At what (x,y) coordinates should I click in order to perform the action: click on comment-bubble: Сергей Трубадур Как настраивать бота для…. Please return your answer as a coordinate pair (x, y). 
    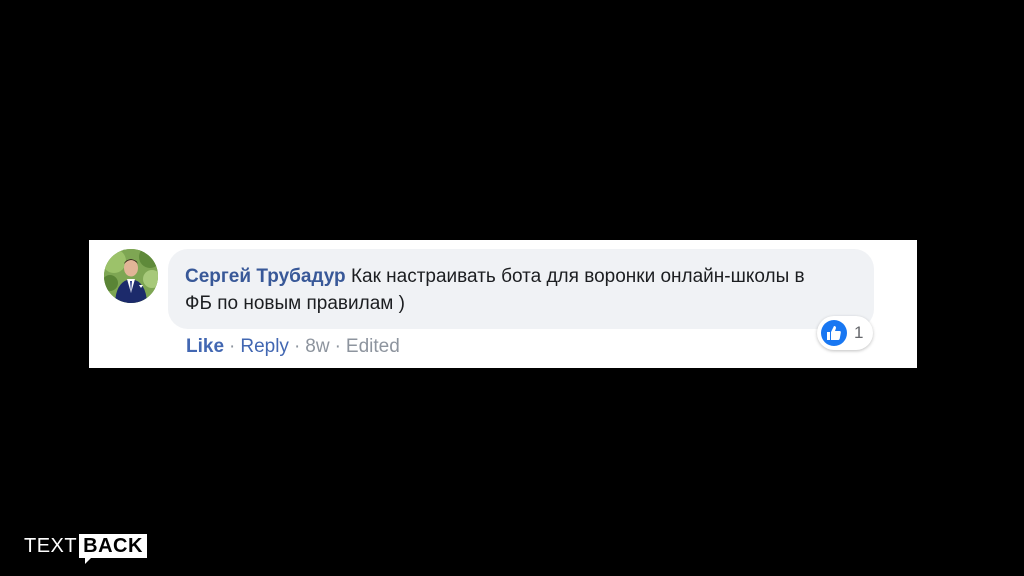
    Looking at the image, I should click on (521, 289).